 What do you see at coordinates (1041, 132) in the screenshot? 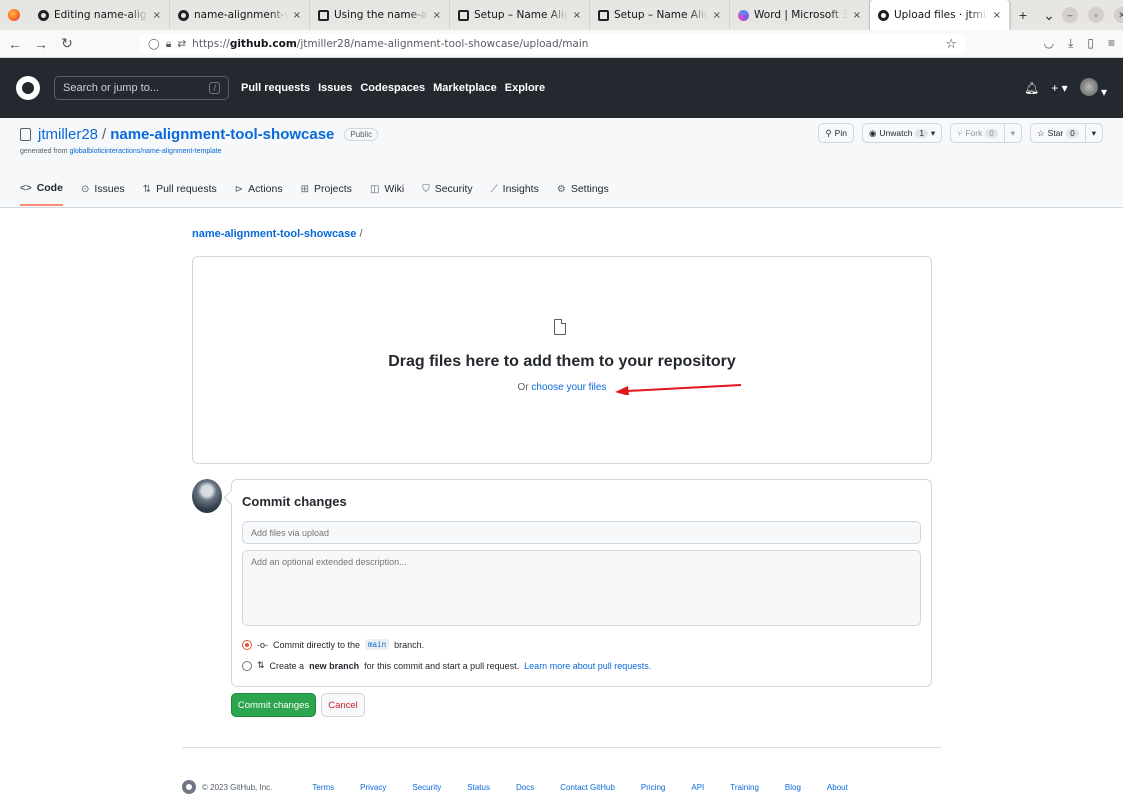
I see `star-icon: ☆` at bounding box center [1041, 132].